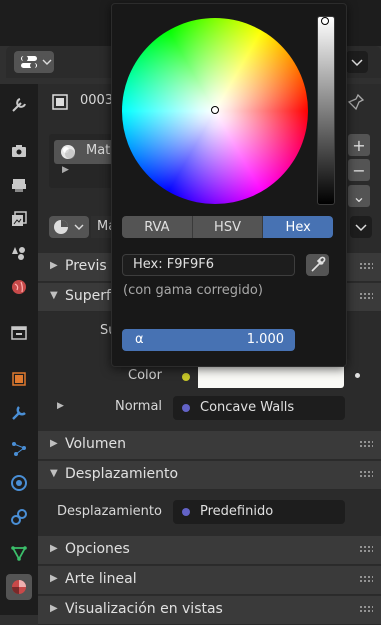  What do you see at coordinates (60, 406) in the screenshot?
I see `normal-expand-arrow: ▶` at bounding box center [60, 406].